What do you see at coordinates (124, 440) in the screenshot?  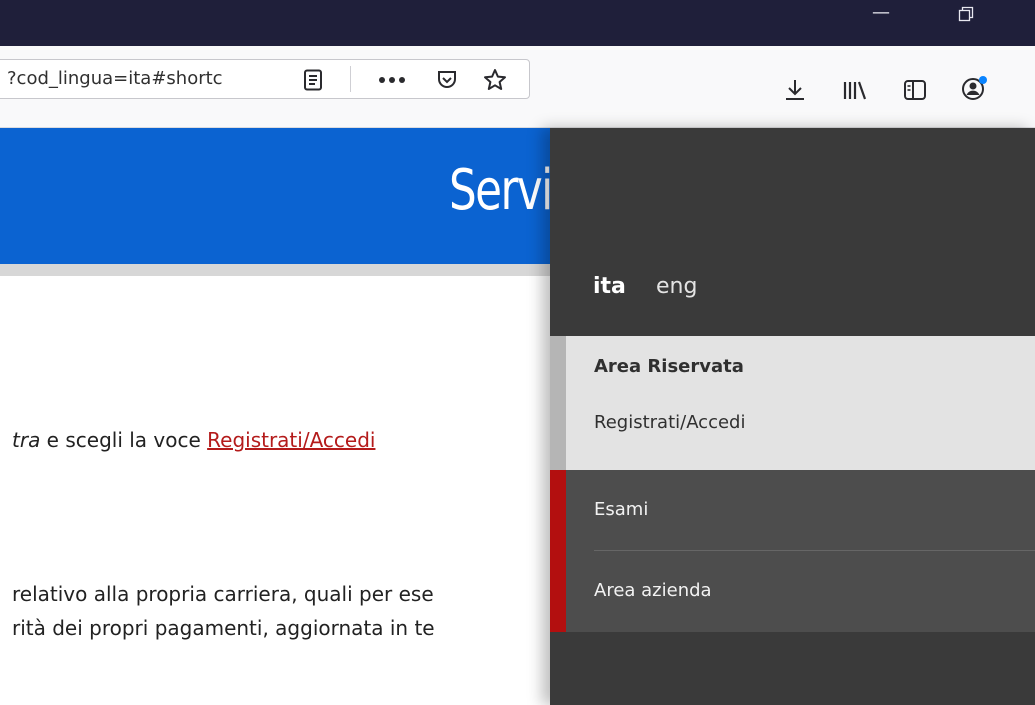 I see `instructions-text: e scegli la voce` at bounding box center [124, 440].